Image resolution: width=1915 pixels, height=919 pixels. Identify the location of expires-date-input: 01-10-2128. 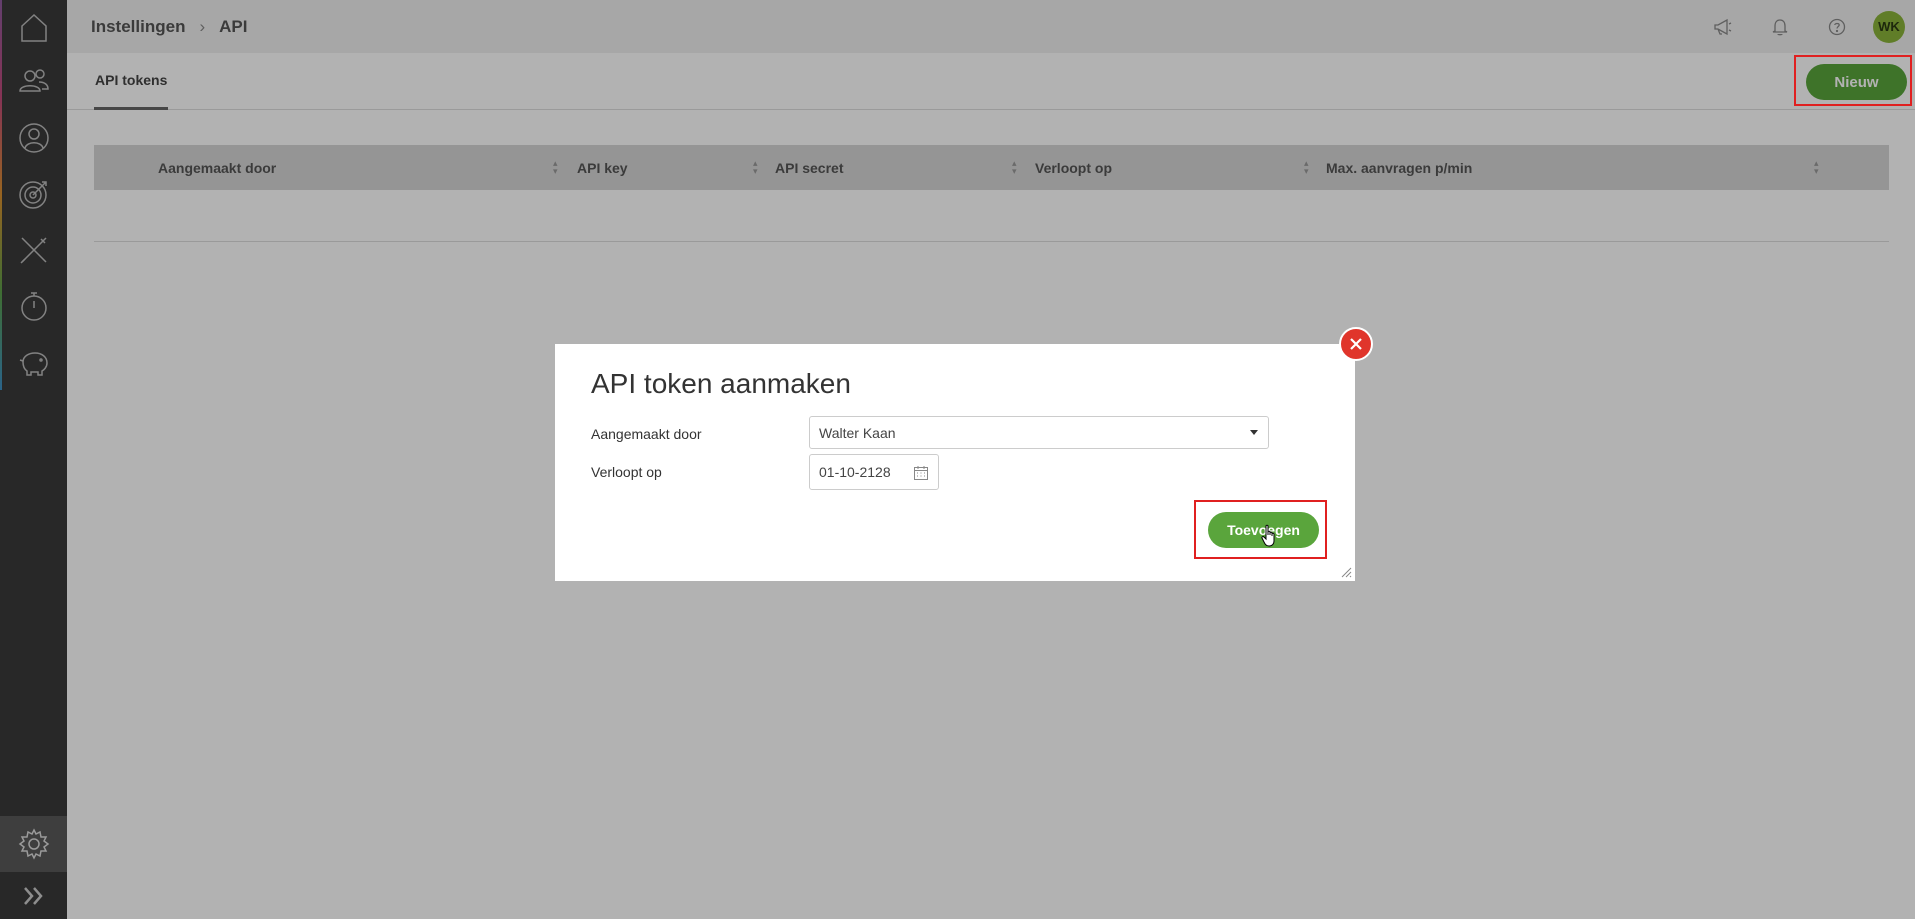
(874, 472).